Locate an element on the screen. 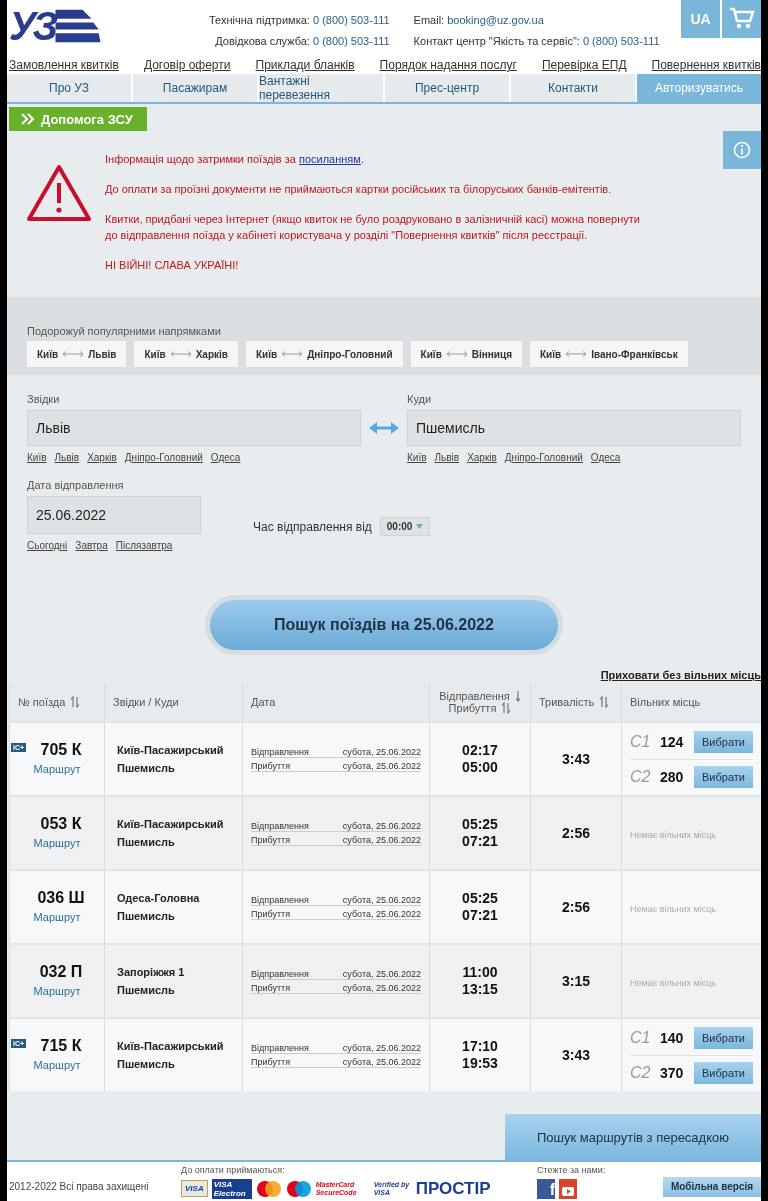  top-link: Порядок надання послуг is located at coordinates (448, 66).